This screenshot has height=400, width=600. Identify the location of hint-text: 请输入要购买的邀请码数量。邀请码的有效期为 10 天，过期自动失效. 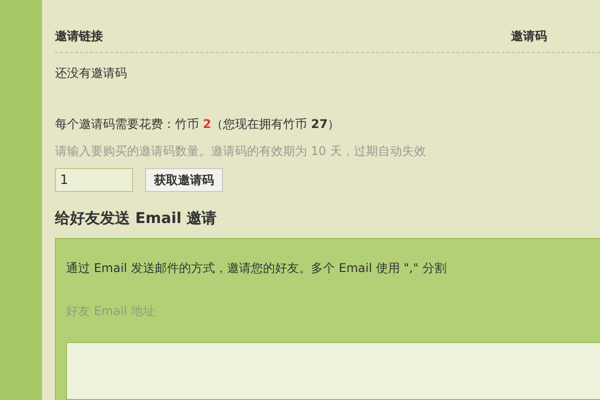
(241, 151).